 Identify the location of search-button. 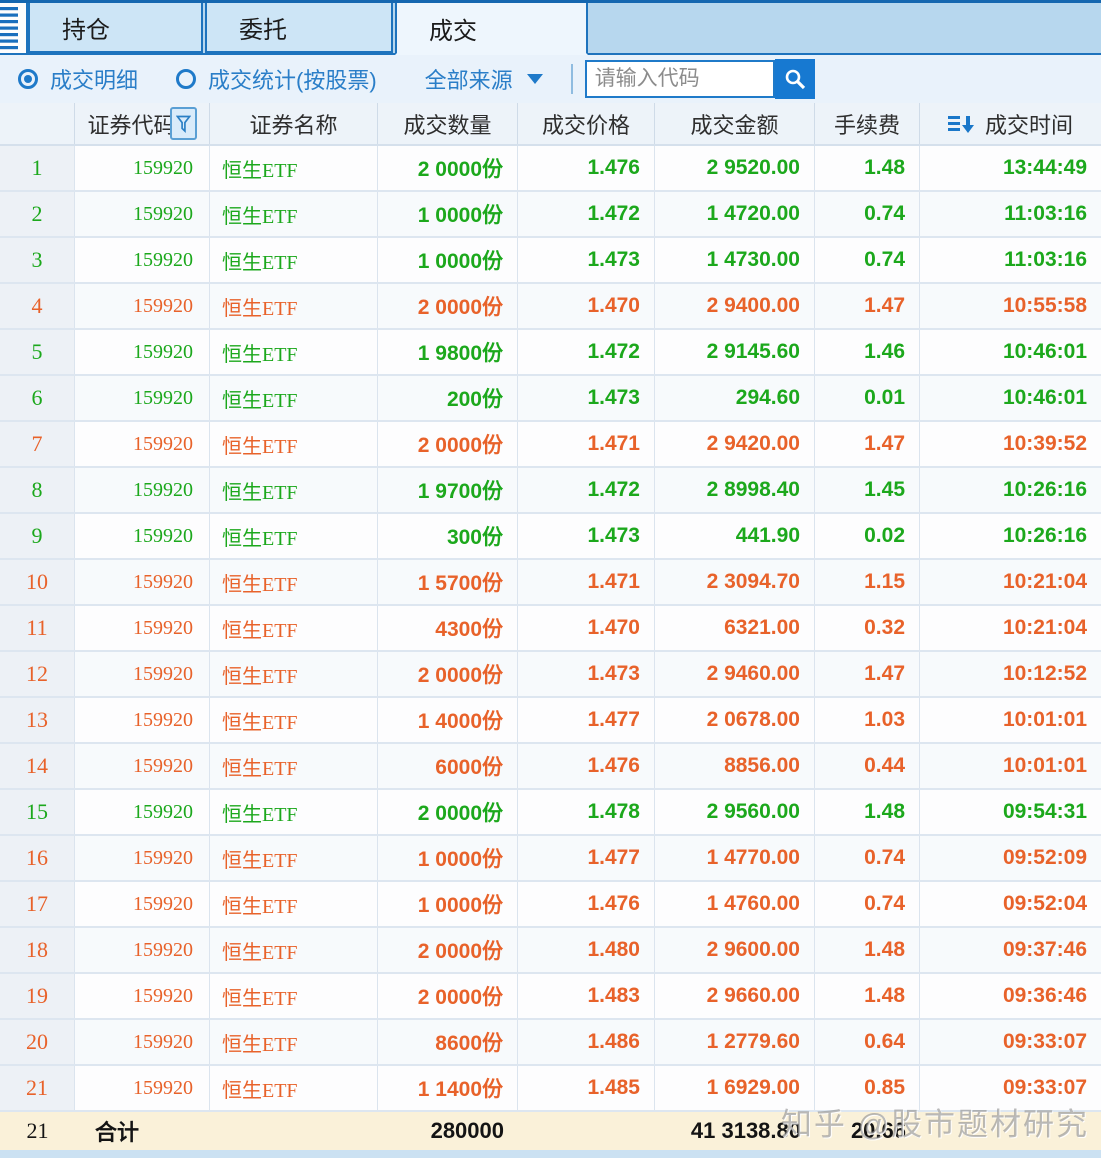
(794, 79).